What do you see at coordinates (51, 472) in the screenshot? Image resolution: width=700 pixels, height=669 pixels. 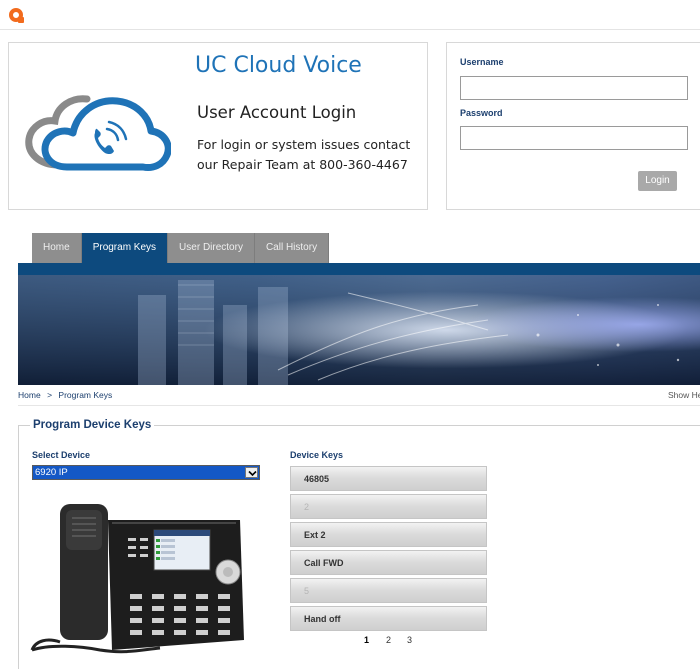 I see `device-select-value: 6920 IP` at bounding box center [51, 472].